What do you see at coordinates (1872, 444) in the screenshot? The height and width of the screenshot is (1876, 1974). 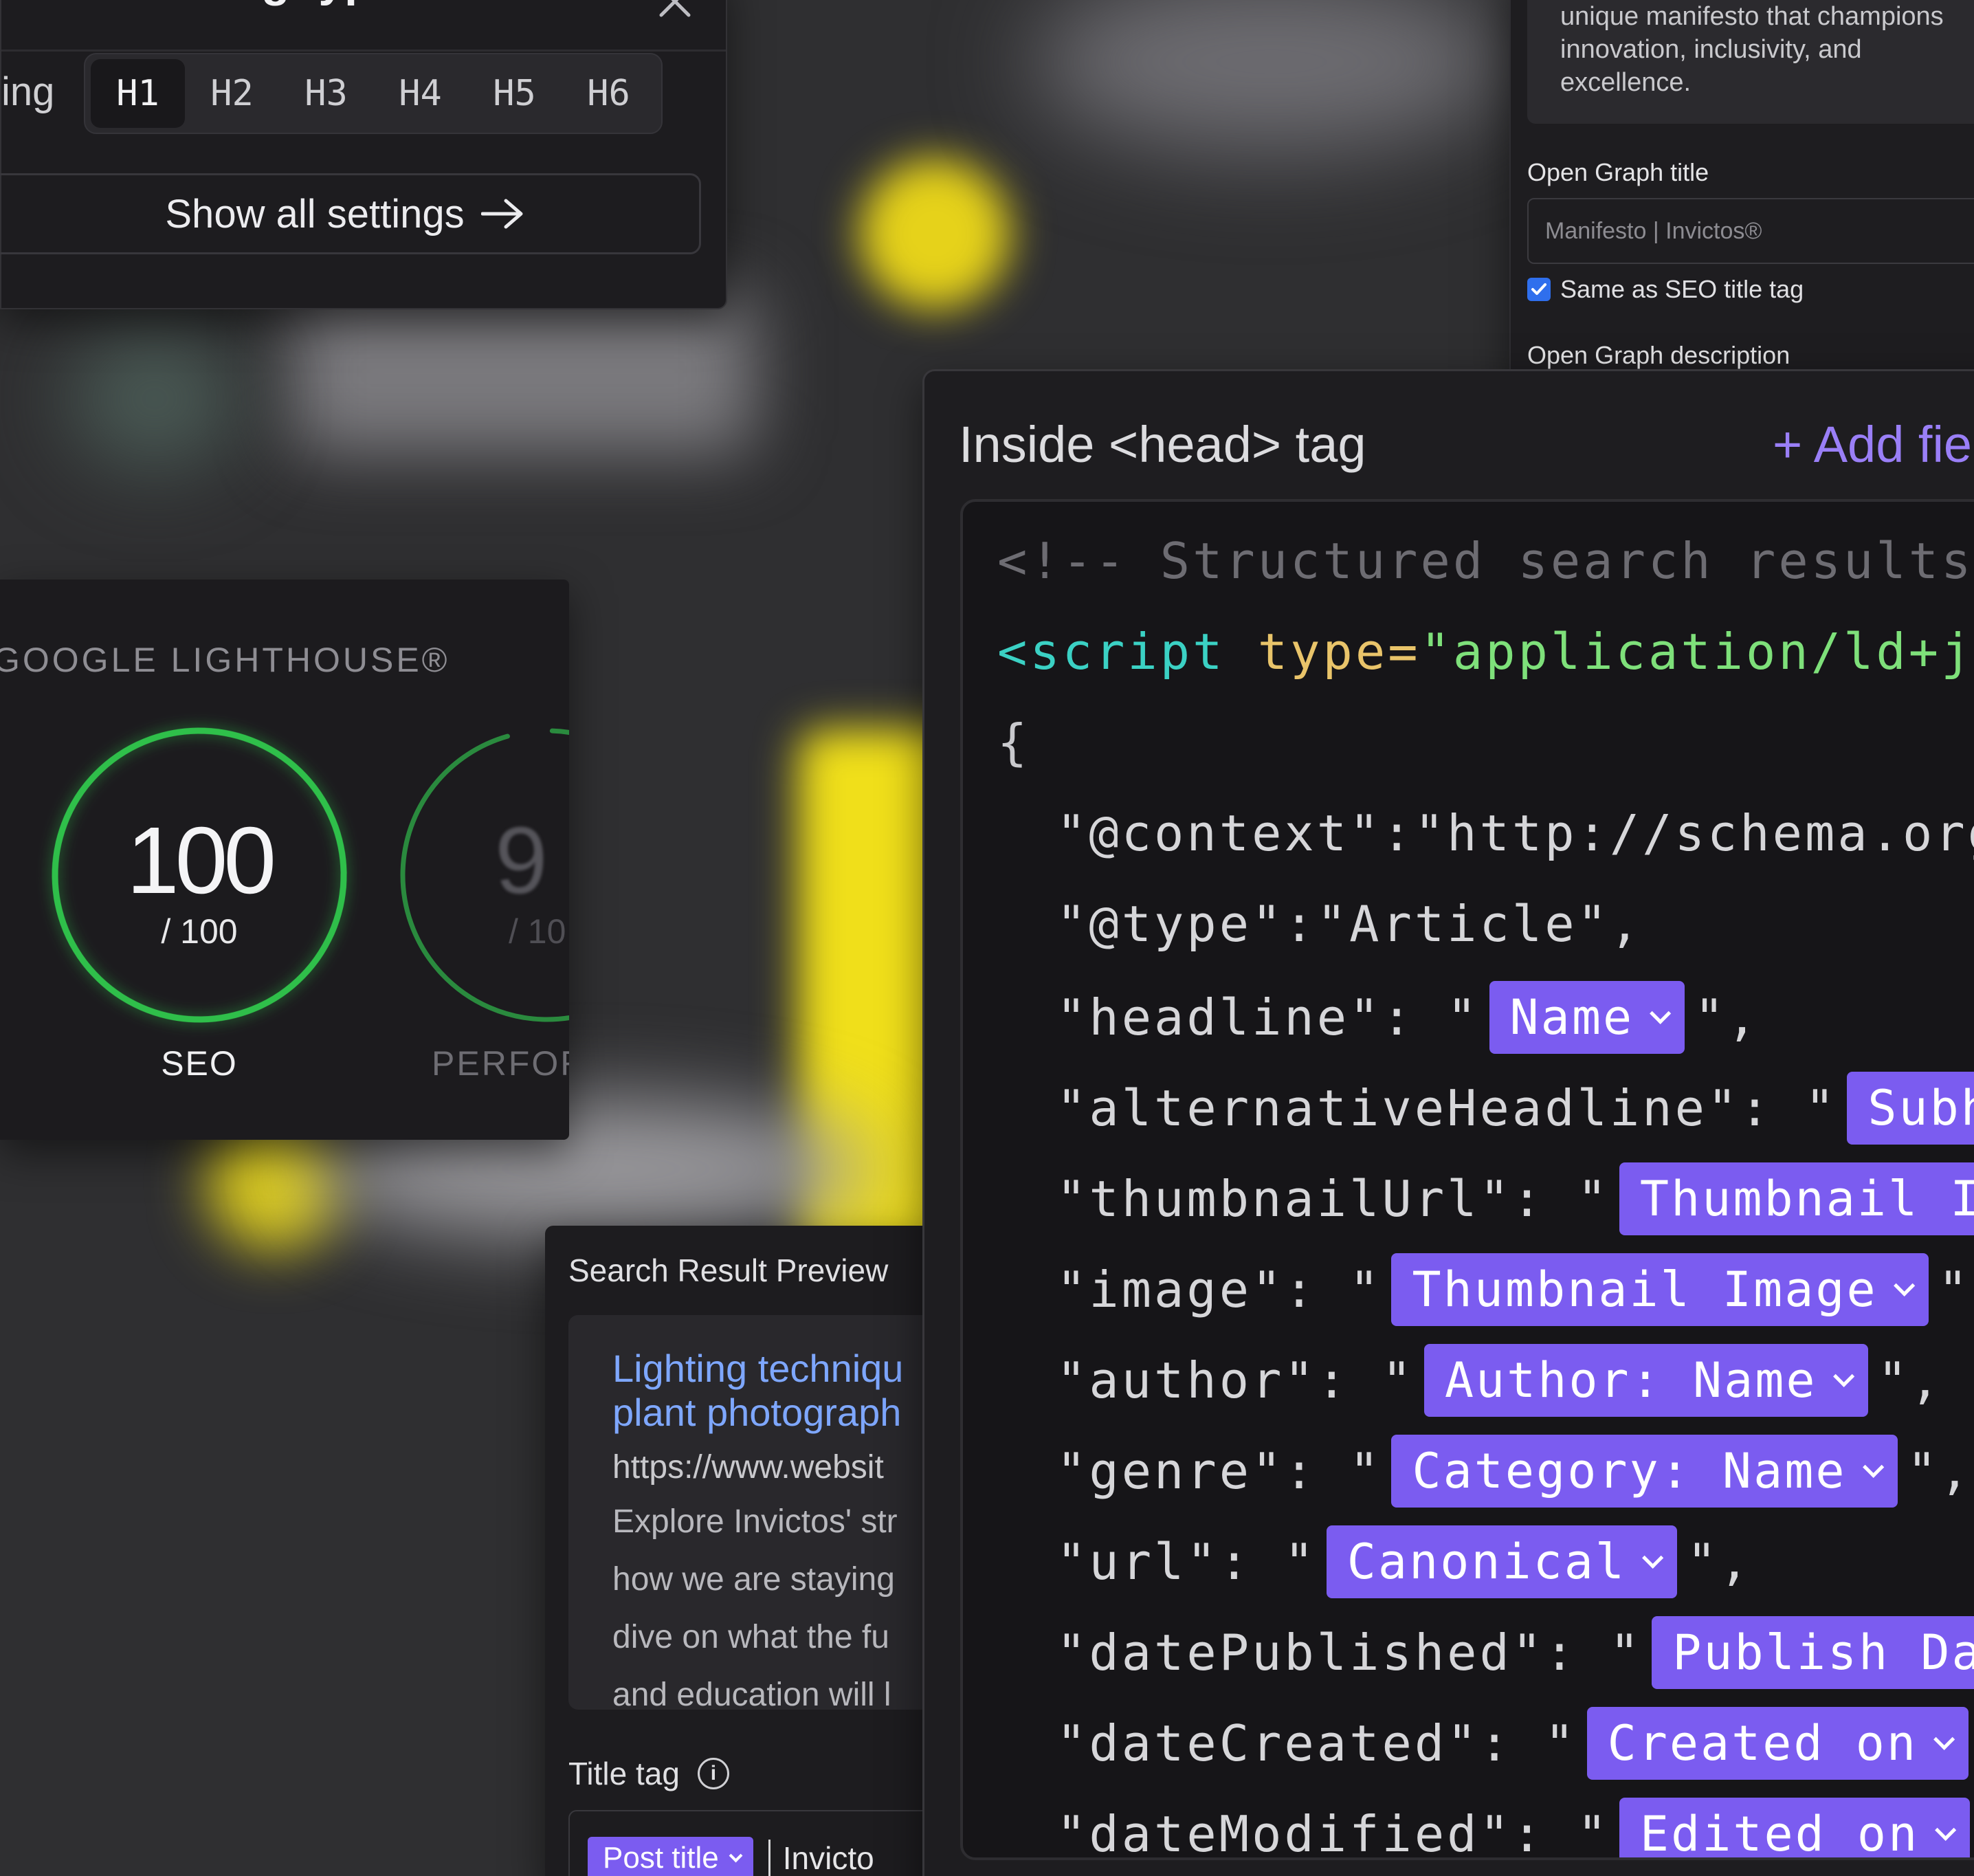 I see `add-field-button: + Add fie` at bounding box center [1872, 444].